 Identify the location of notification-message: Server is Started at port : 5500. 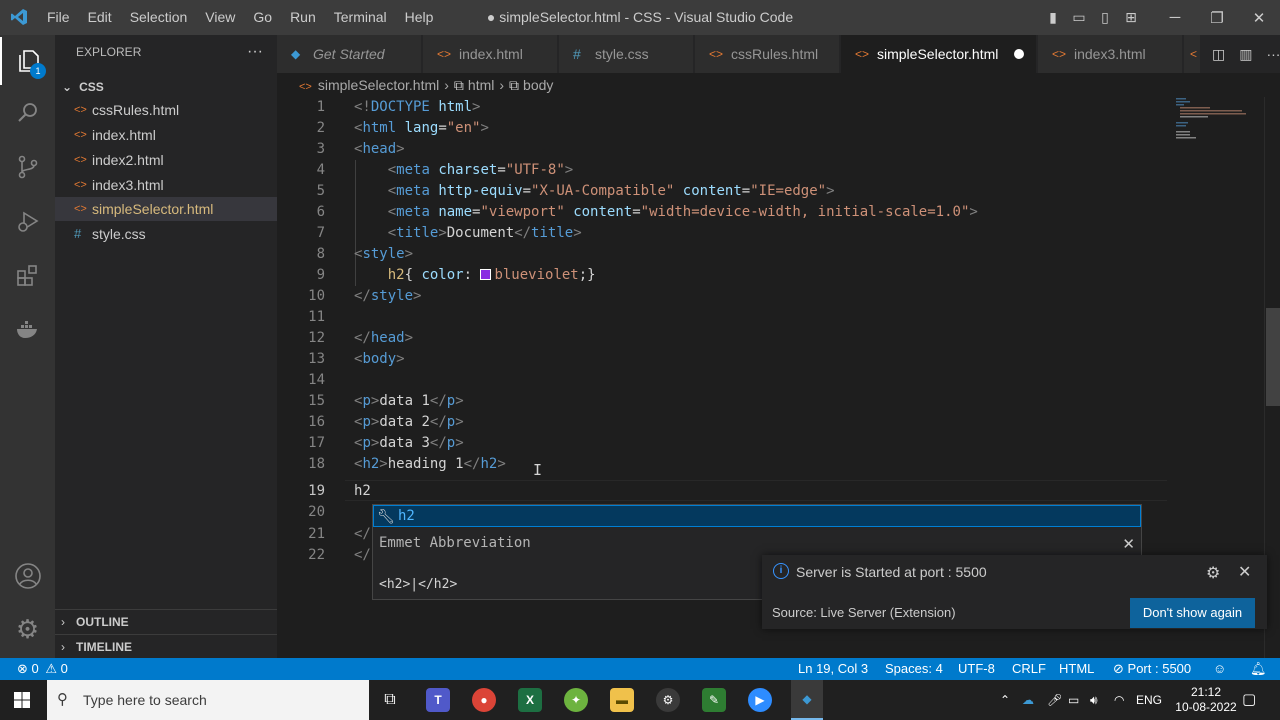
(891, 572).